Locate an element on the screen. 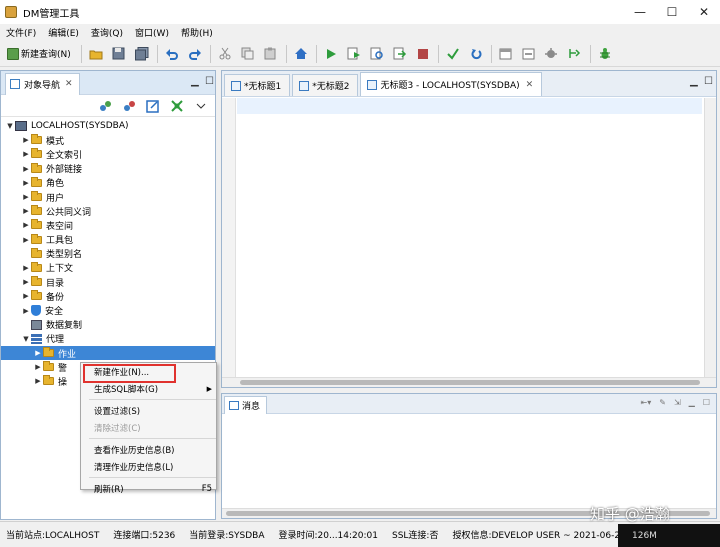 The height and width of the screenshot is (547, 720). tree-item-label: 角色 is located at coordinates (55, 184).